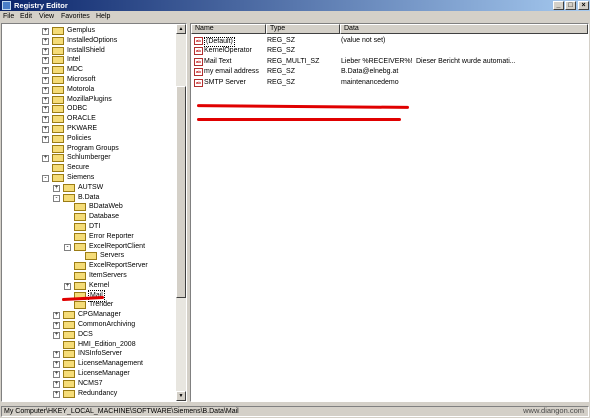  What do you see at coordinates (95, 226) in the screenshot?
I see `tree-item-label: DTI` at bounding box center [95, 226].